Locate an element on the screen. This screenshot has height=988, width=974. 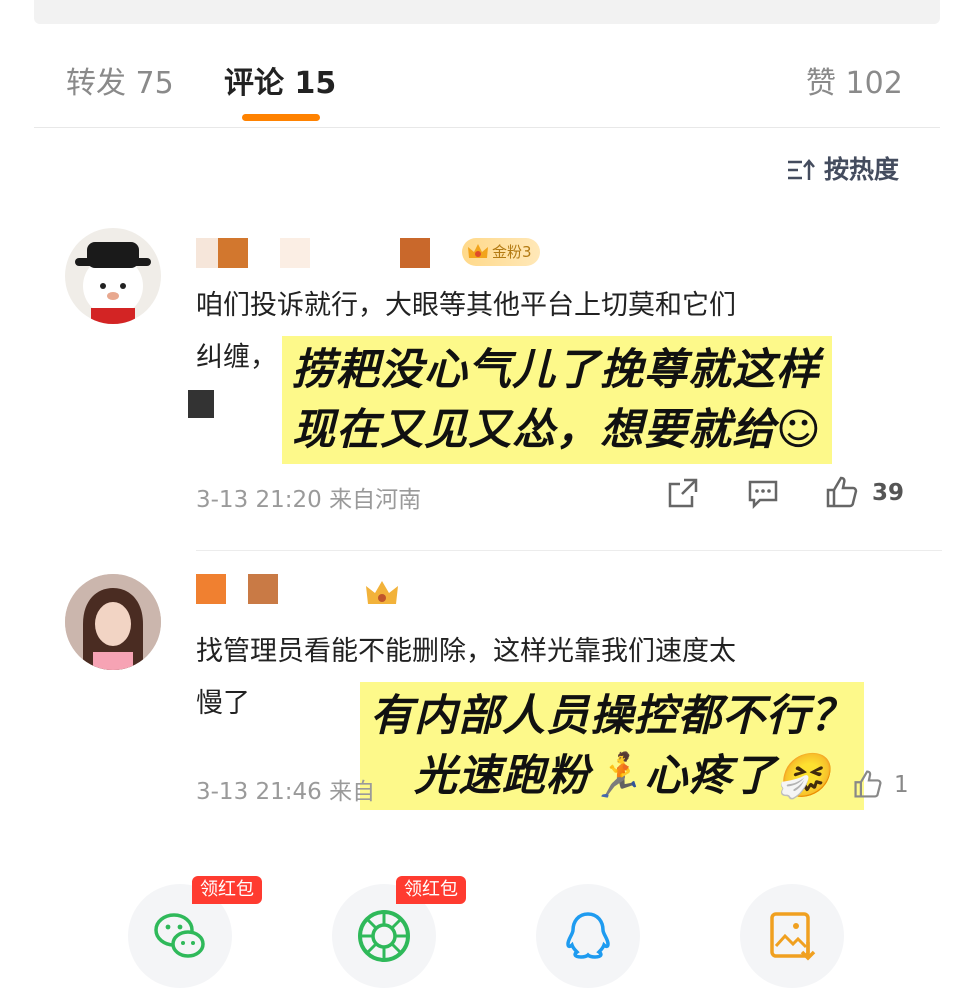
comment-separator is located at coordinates (569, 550).